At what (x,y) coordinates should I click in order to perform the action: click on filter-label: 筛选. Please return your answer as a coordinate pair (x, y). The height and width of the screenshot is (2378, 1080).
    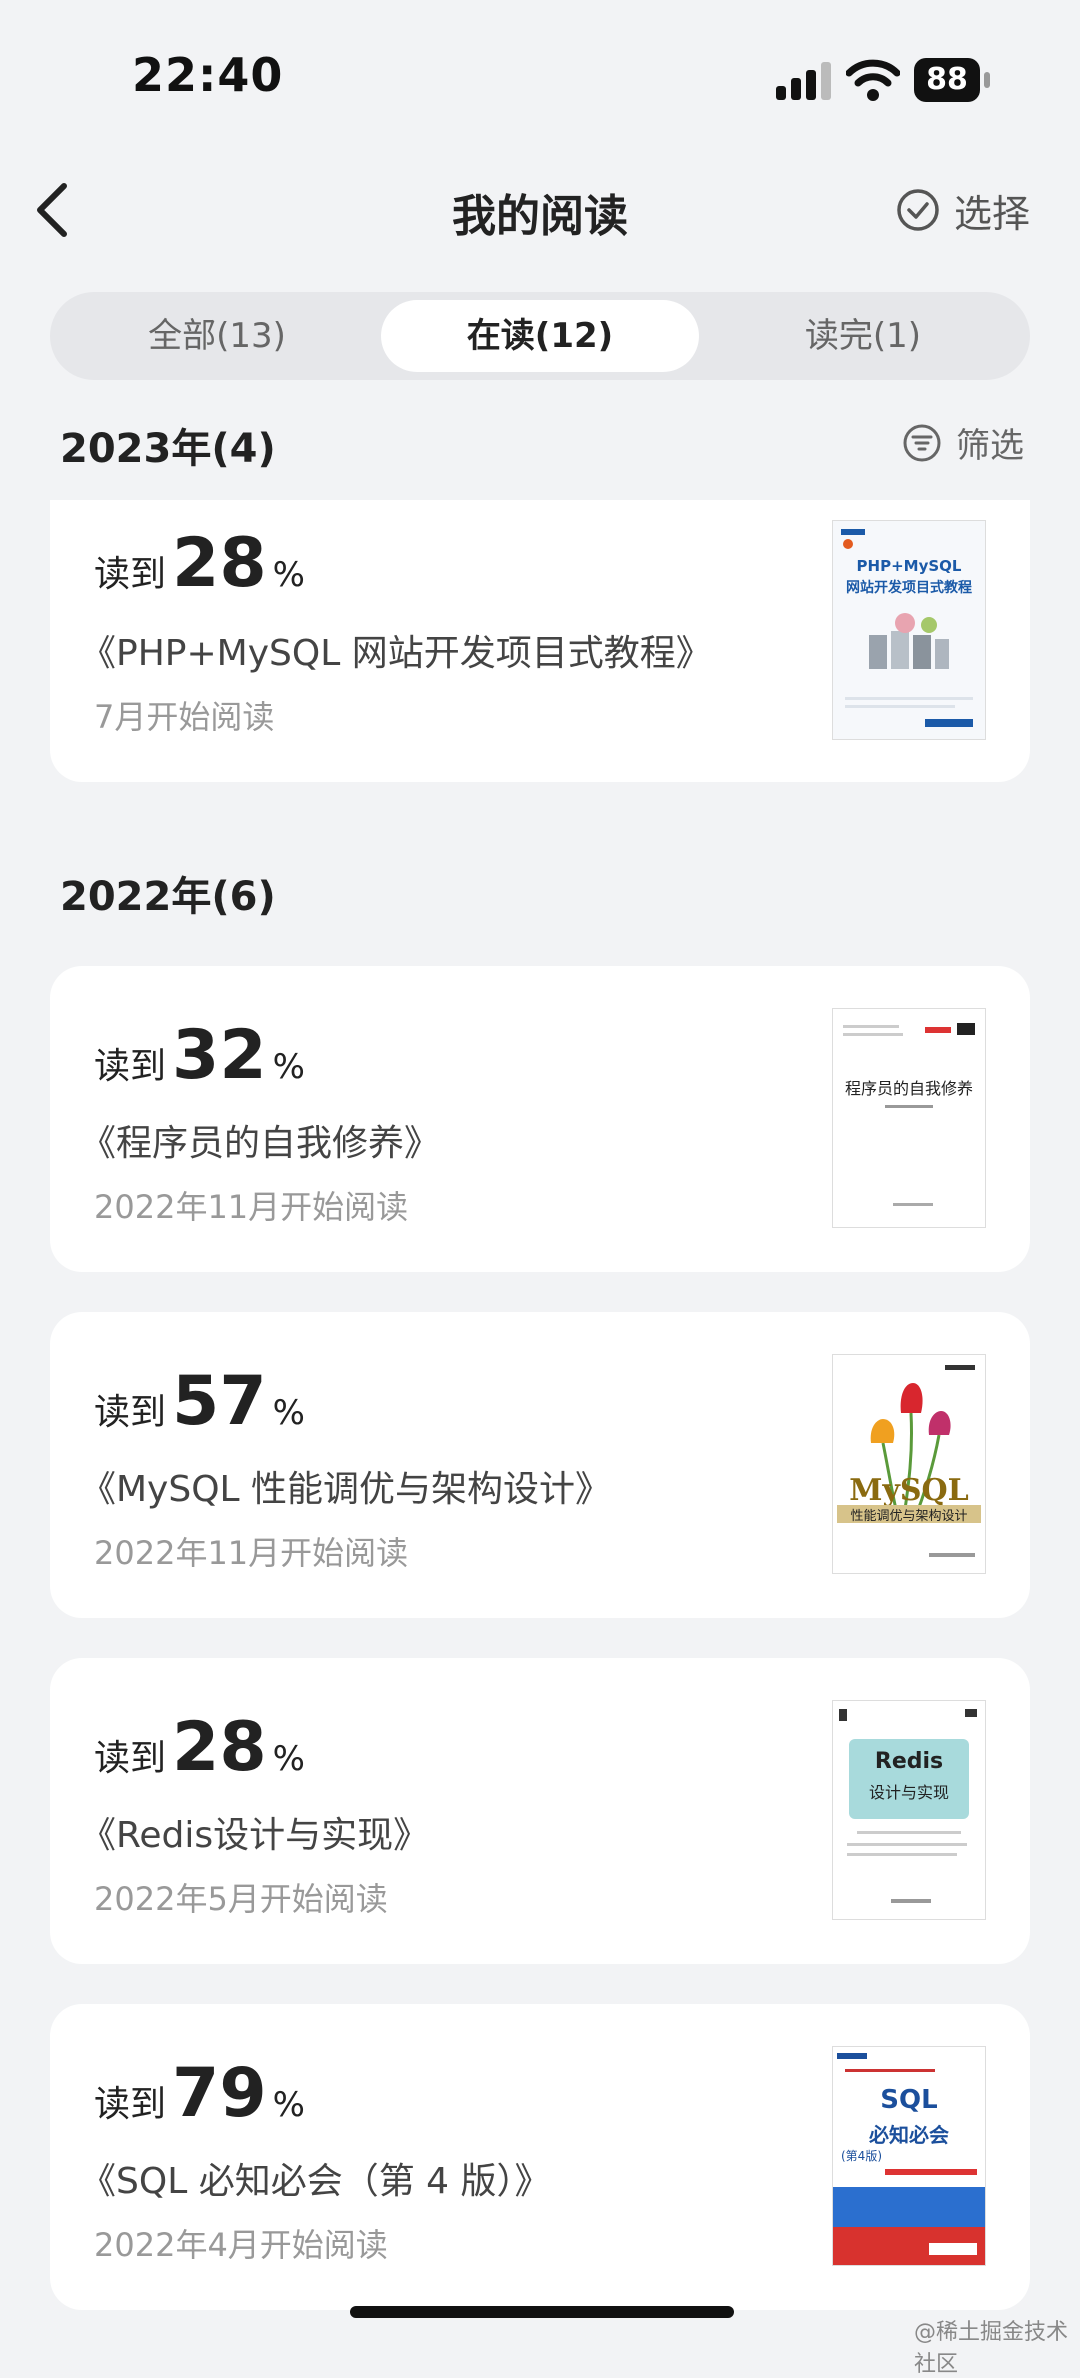
    Looking at the image, I should click on (990, 446).